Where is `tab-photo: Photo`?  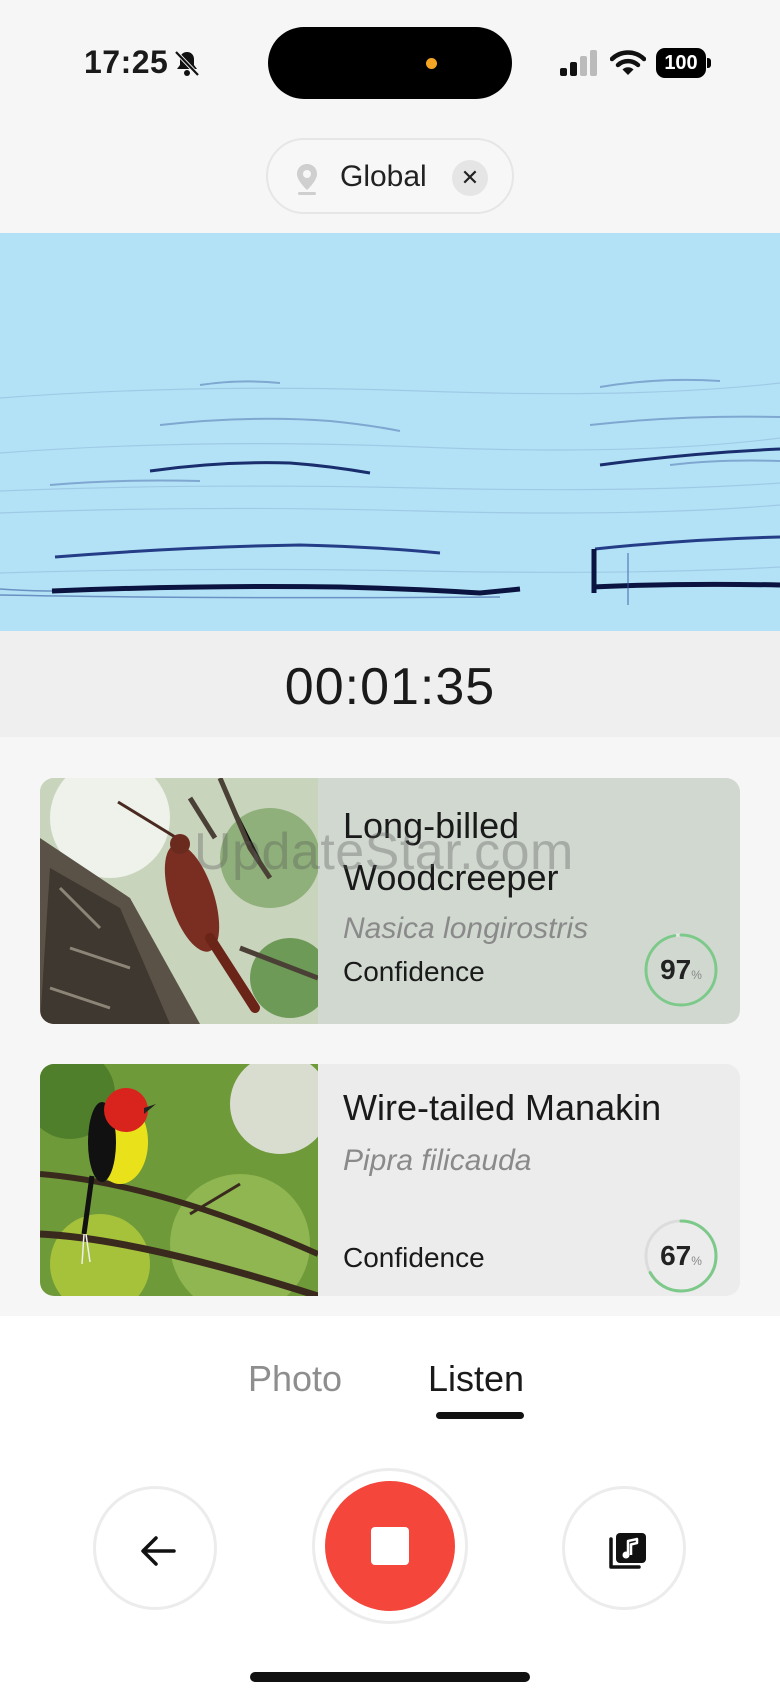 tab-photo: Photo is located at coordinates (295, 1379).